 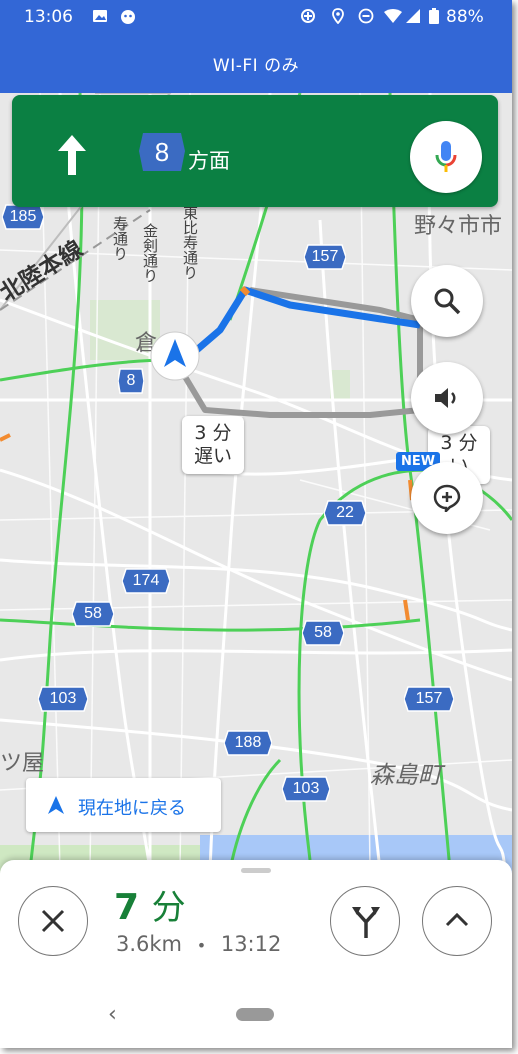 I want to click on add-report-icon, so click(x=447, y=498).